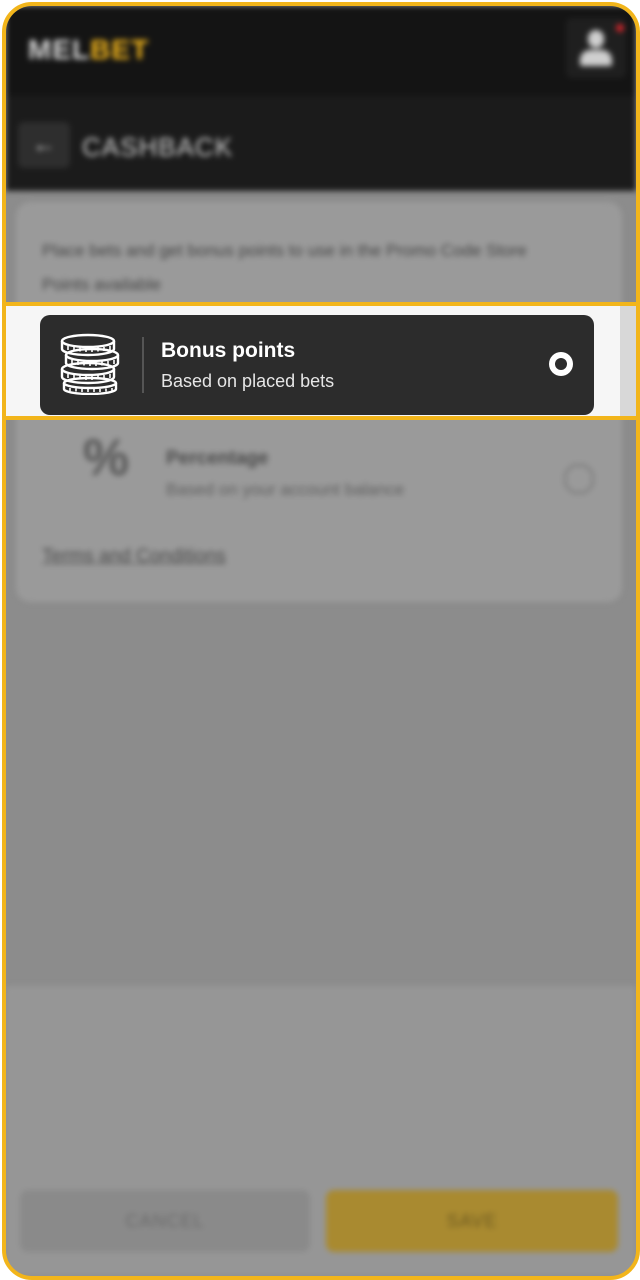  What do you see at coordinates (59, 49) in the screenshot?
I see `logo-text-part1: MEL` at bounding box center [59, 49].